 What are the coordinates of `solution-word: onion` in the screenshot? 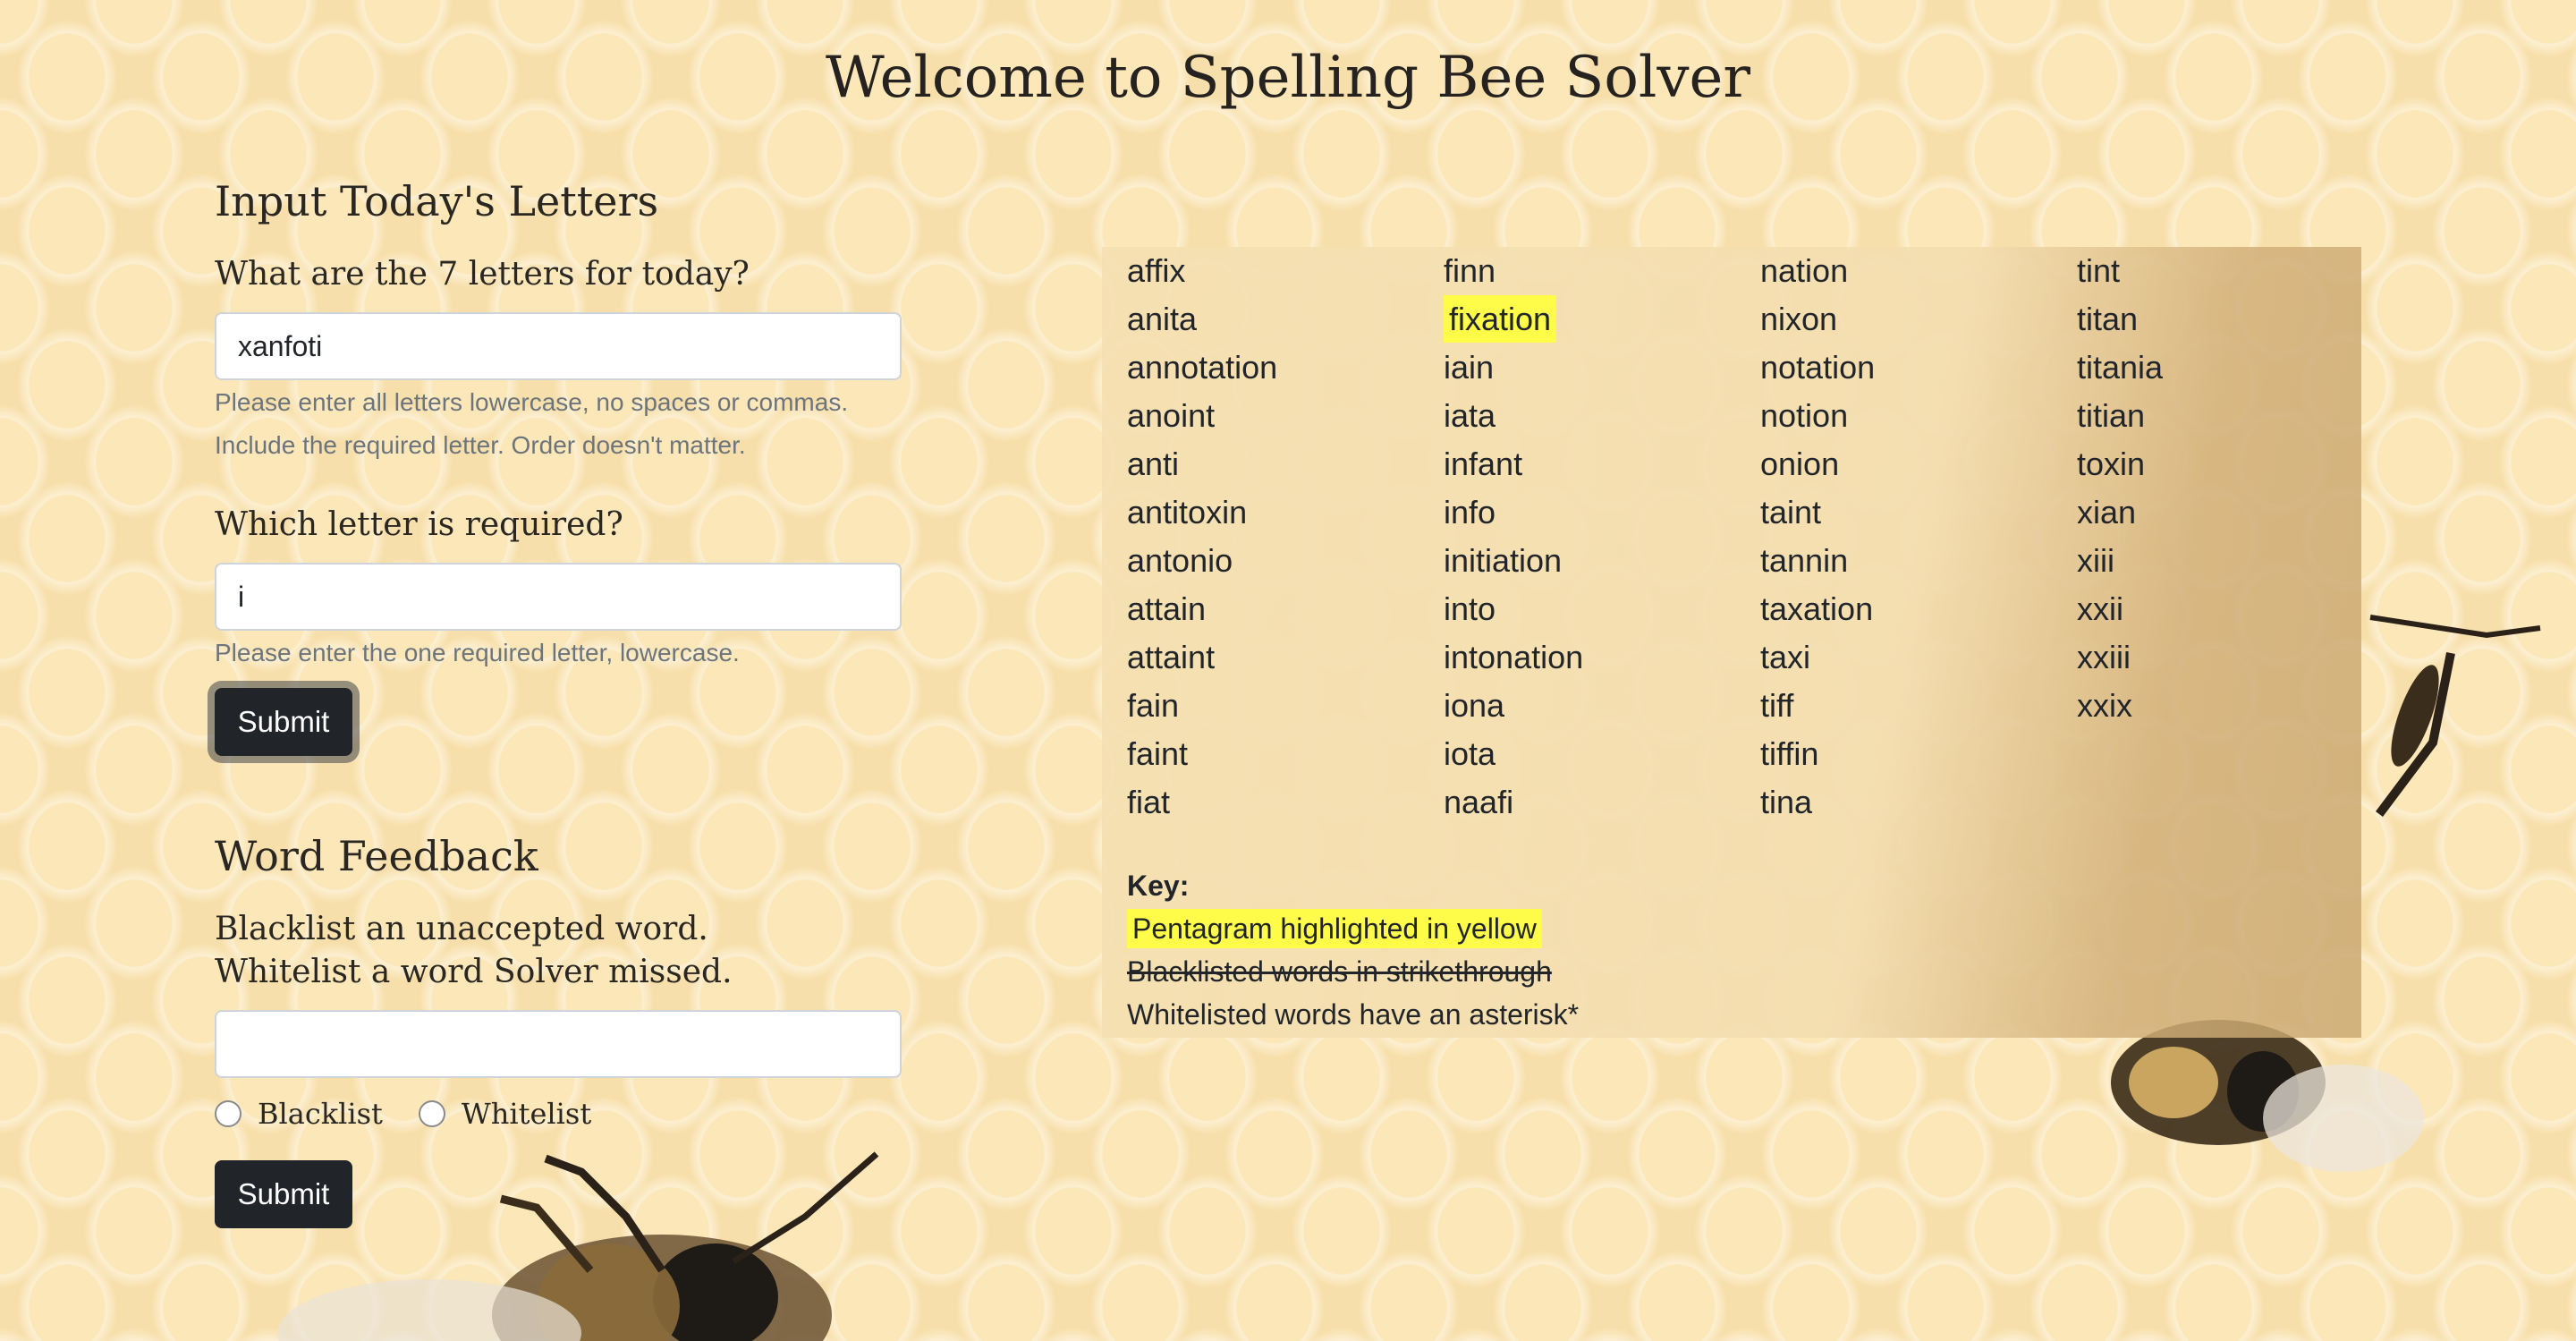 It's located at (1817, 464).